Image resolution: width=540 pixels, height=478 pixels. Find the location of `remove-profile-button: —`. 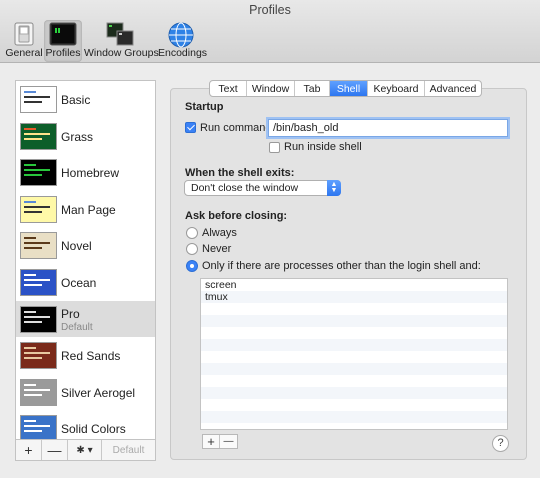

remove-profile-button: — is located at coordinates (55, 450).